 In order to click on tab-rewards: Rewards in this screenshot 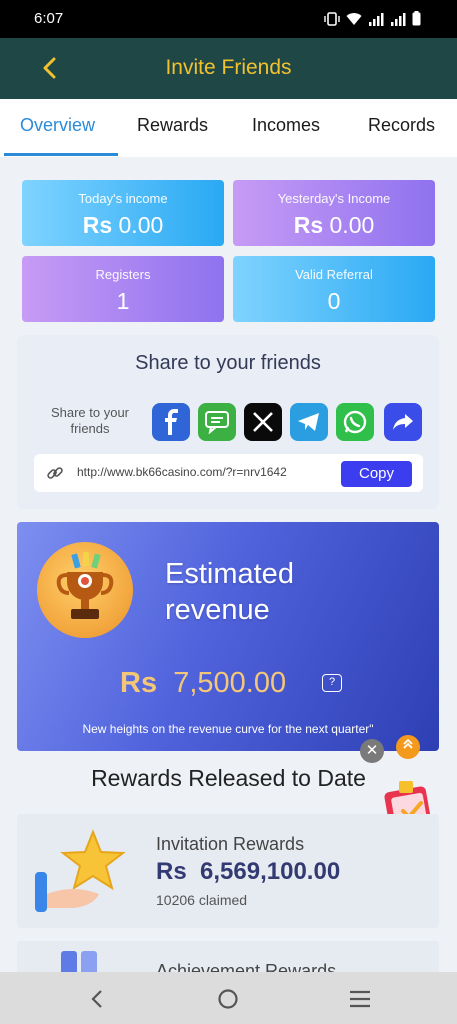, I will do `click(172, 125)`.